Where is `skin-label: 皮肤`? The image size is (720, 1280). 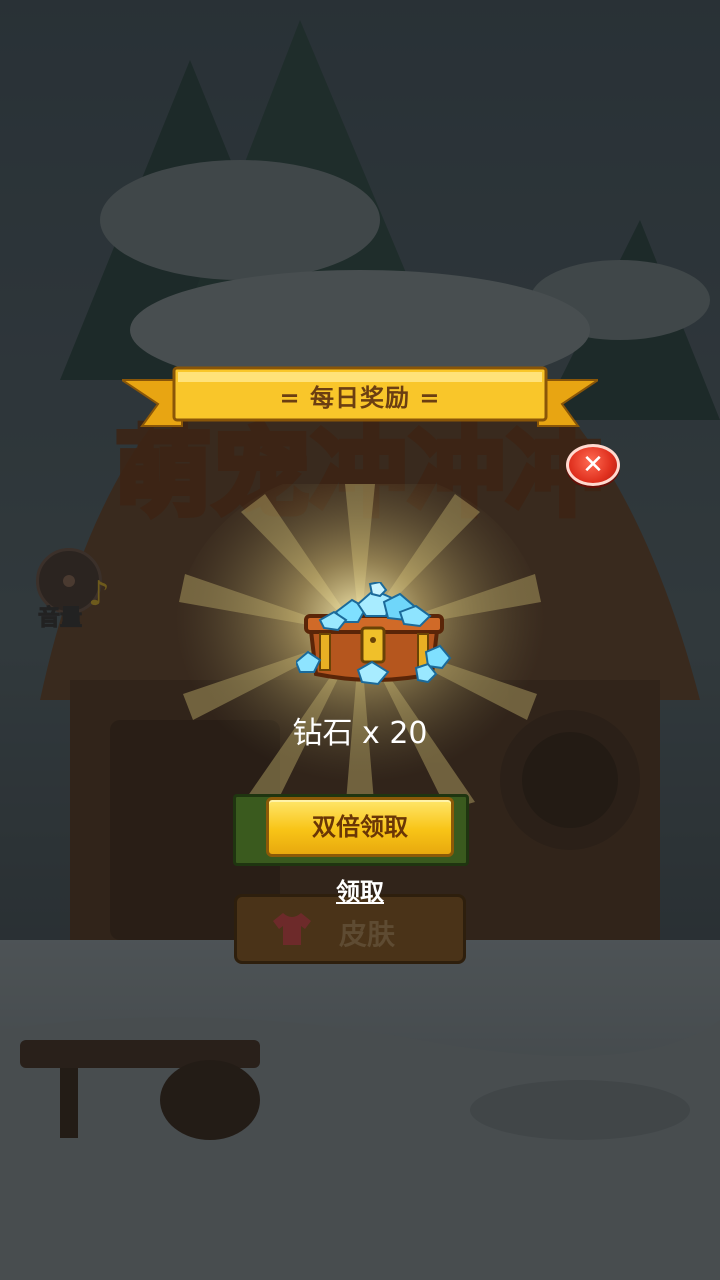
skin-label: 皮肤 is located at coordinates (367, 934).